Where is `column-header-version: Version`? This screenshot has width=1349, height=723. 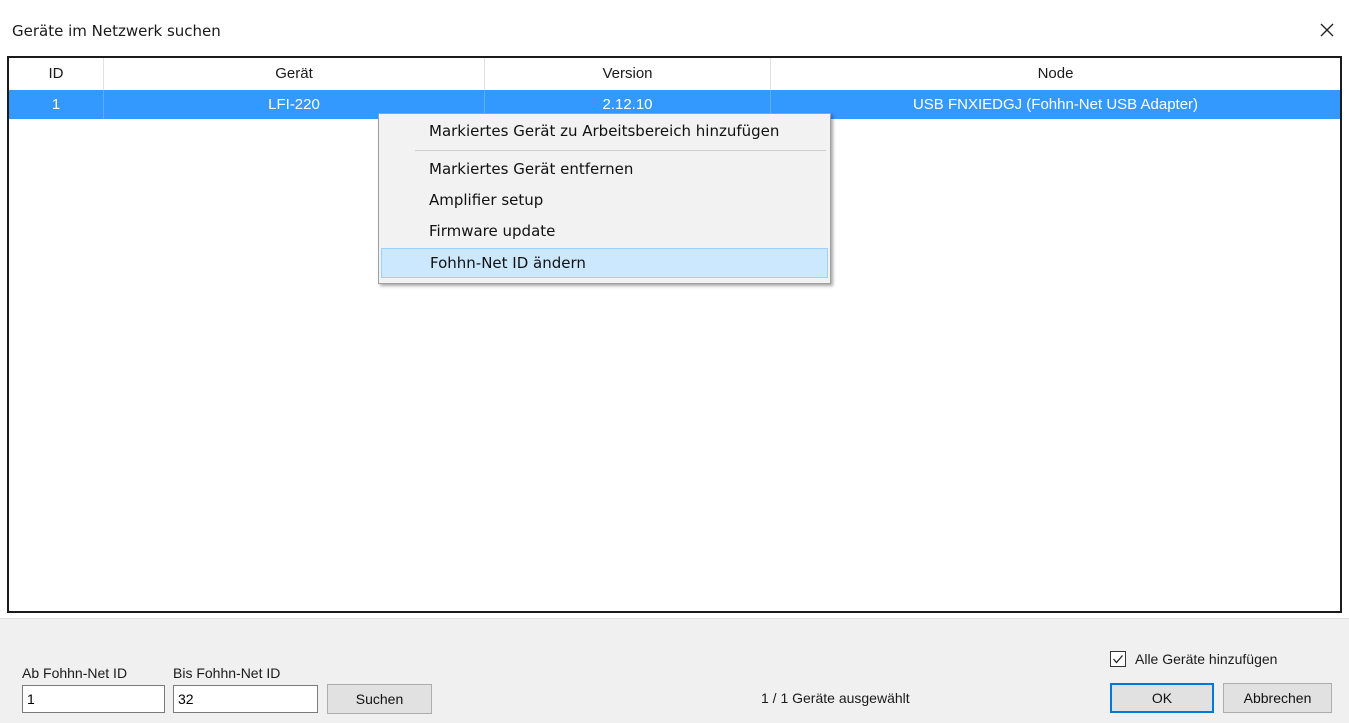
column-header-version: Version is located at coordinates (628, 74).